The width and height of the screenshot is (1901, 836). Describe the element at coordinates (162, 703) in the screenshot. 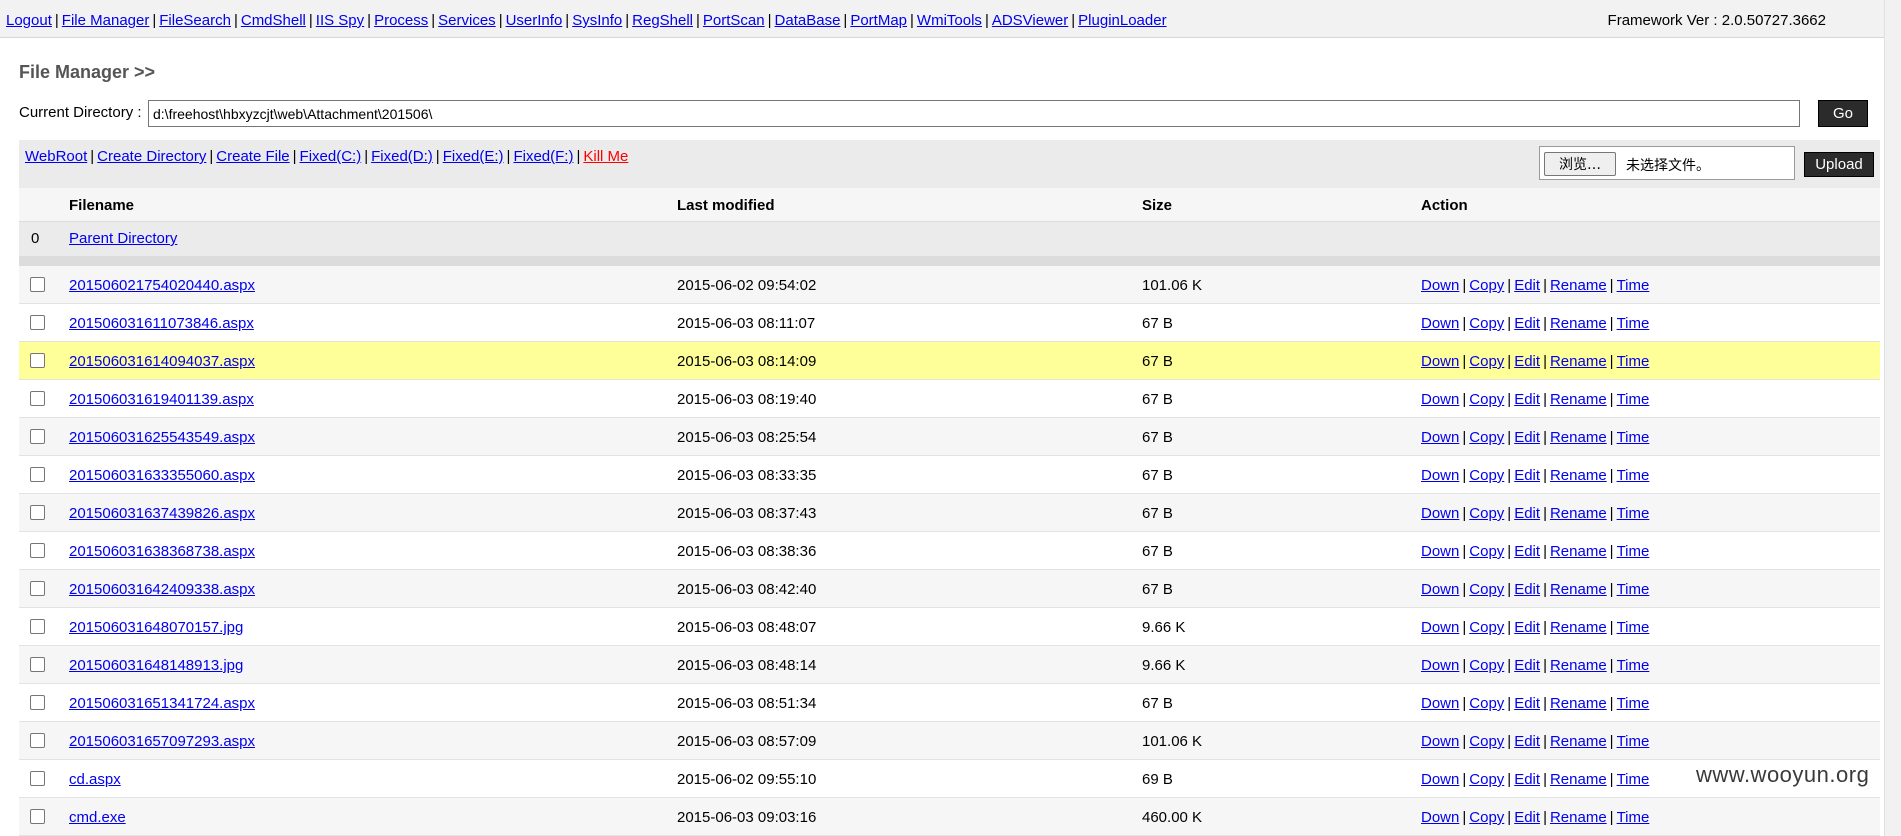

I see `file-name-link: 201506031651341724.aspx` at that location.